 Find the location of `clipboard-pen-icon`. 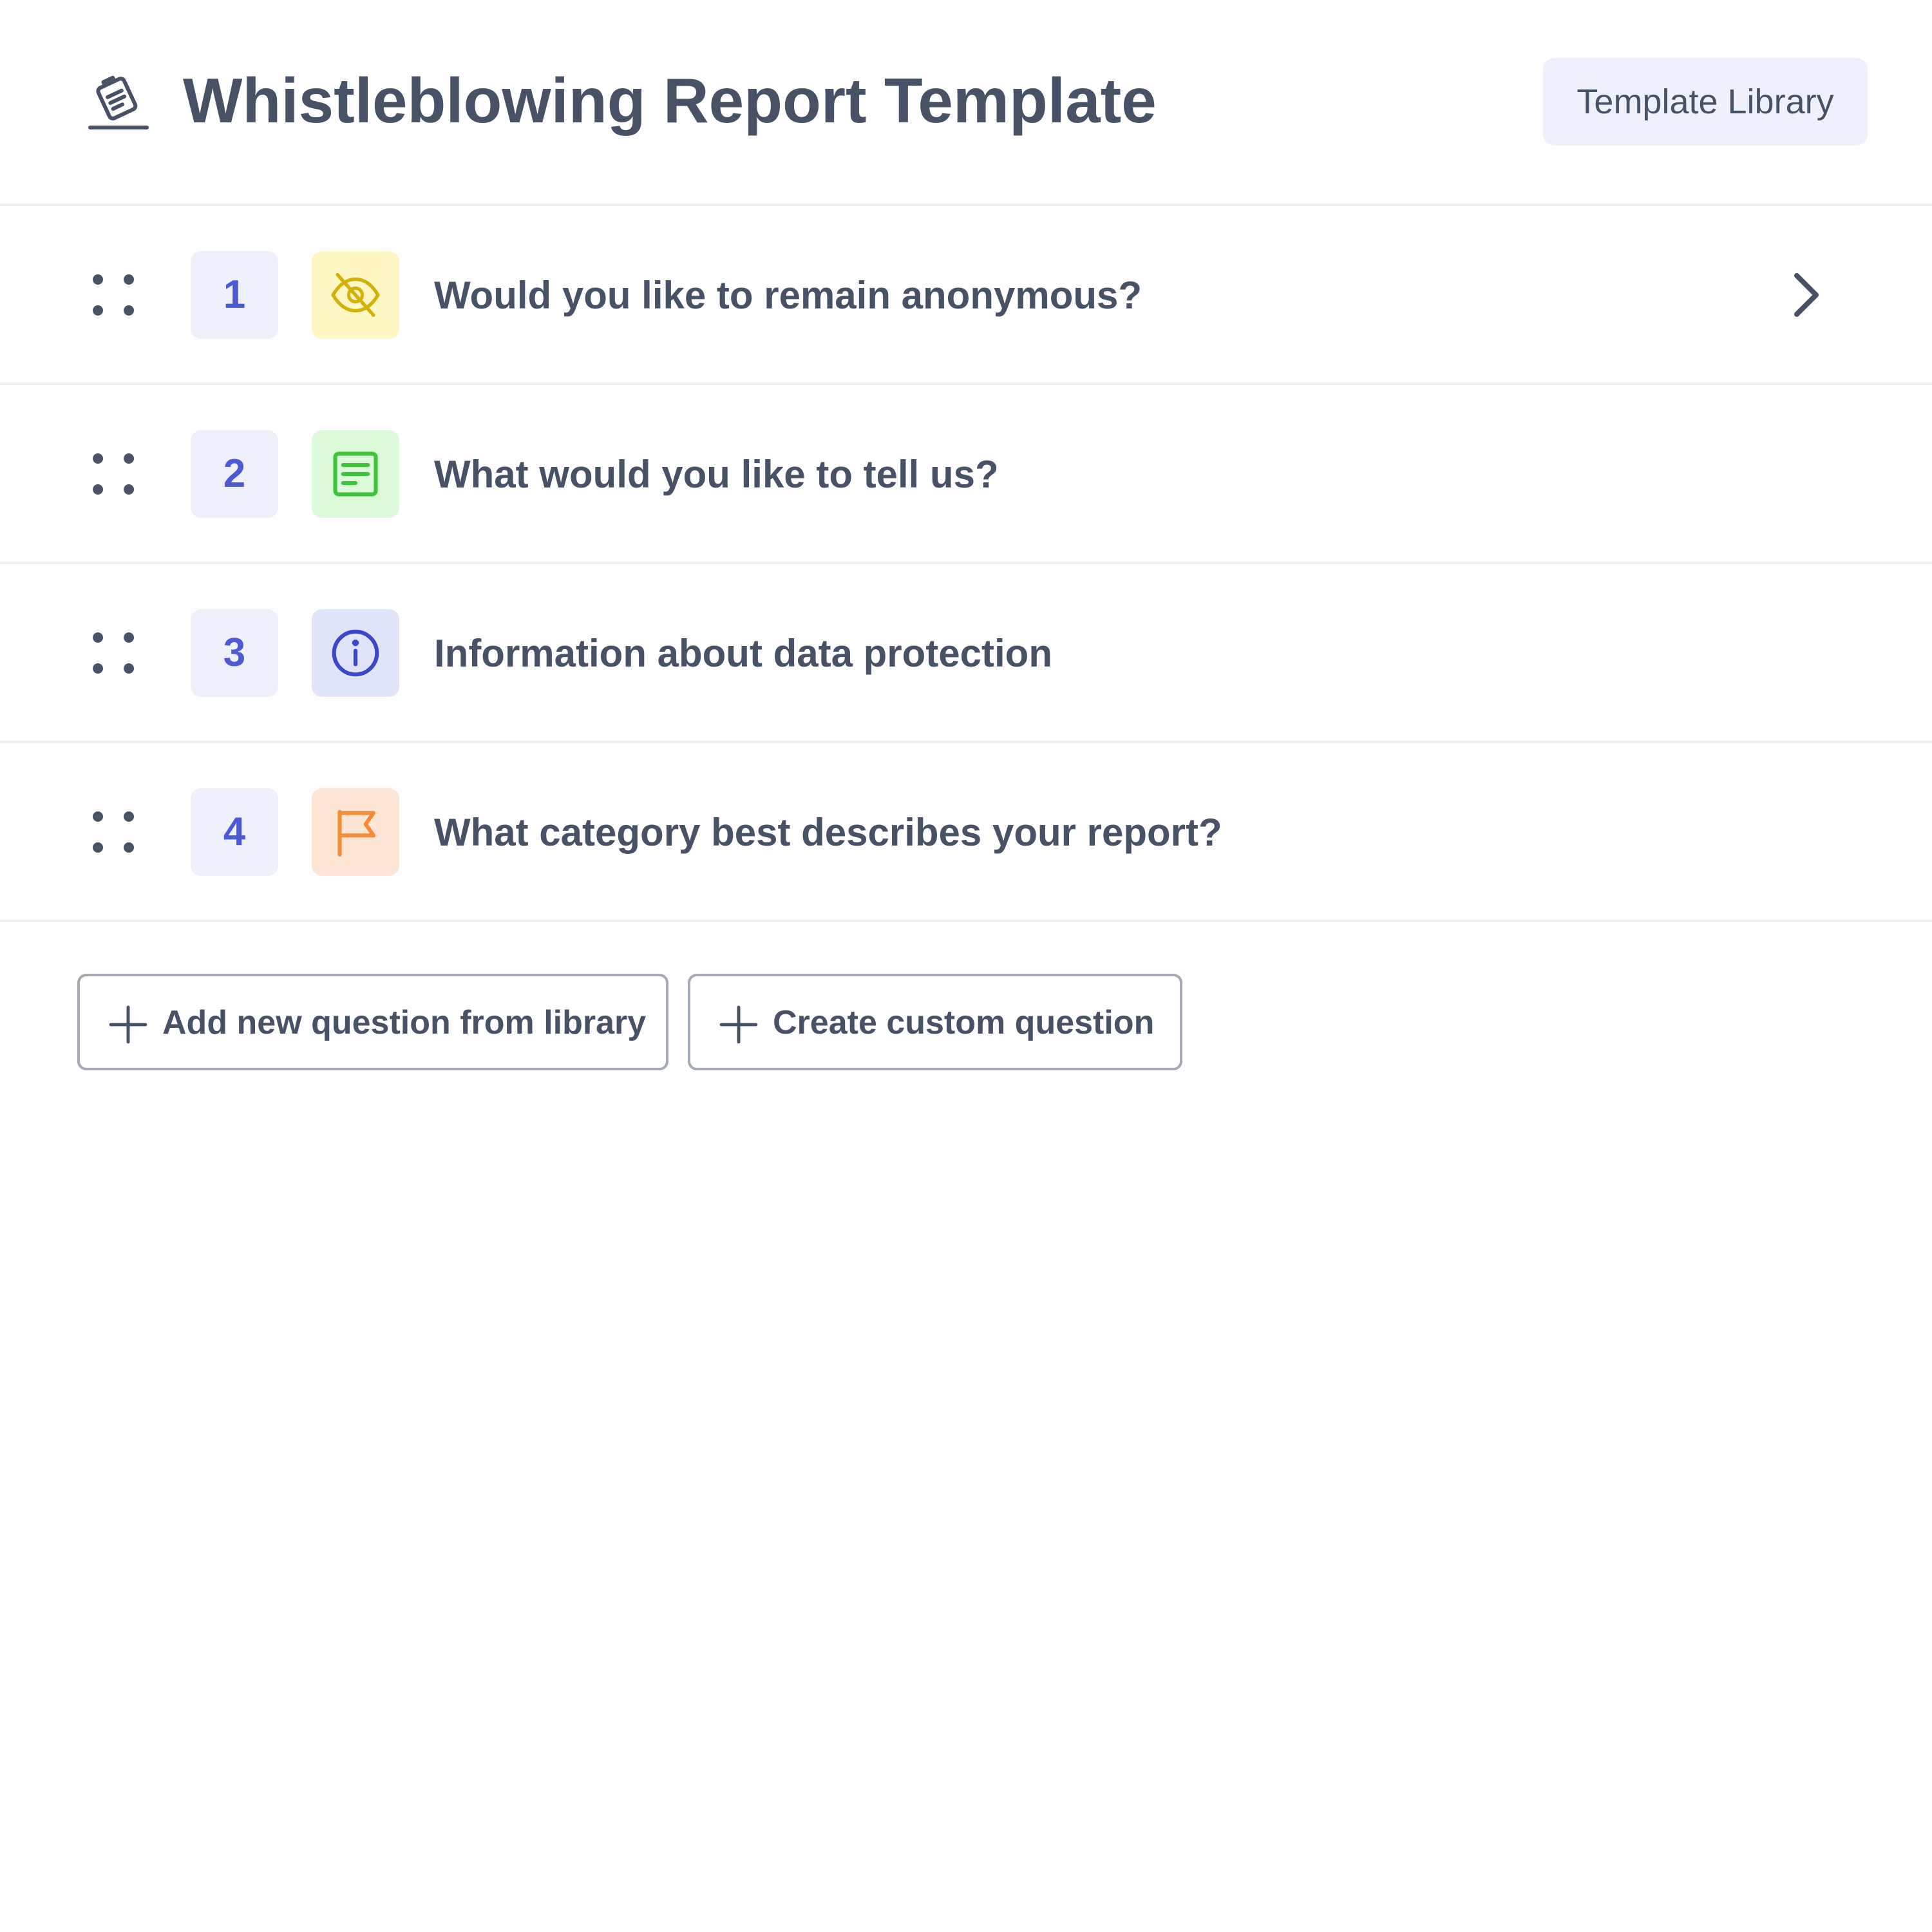

clipboard-pen-icon is located at coordinates (119, 102).